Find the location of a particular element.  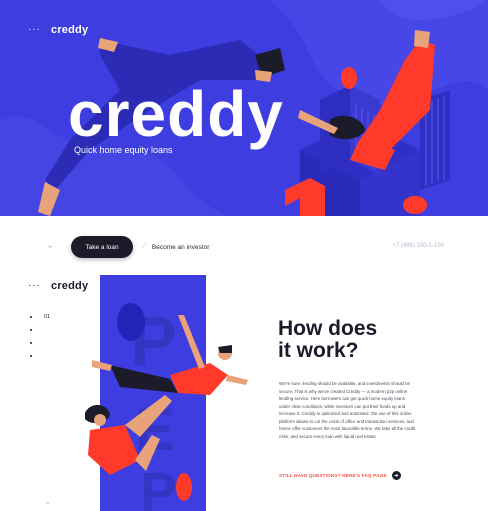

section-title-line1: How does is located at coordinates (328, 328).